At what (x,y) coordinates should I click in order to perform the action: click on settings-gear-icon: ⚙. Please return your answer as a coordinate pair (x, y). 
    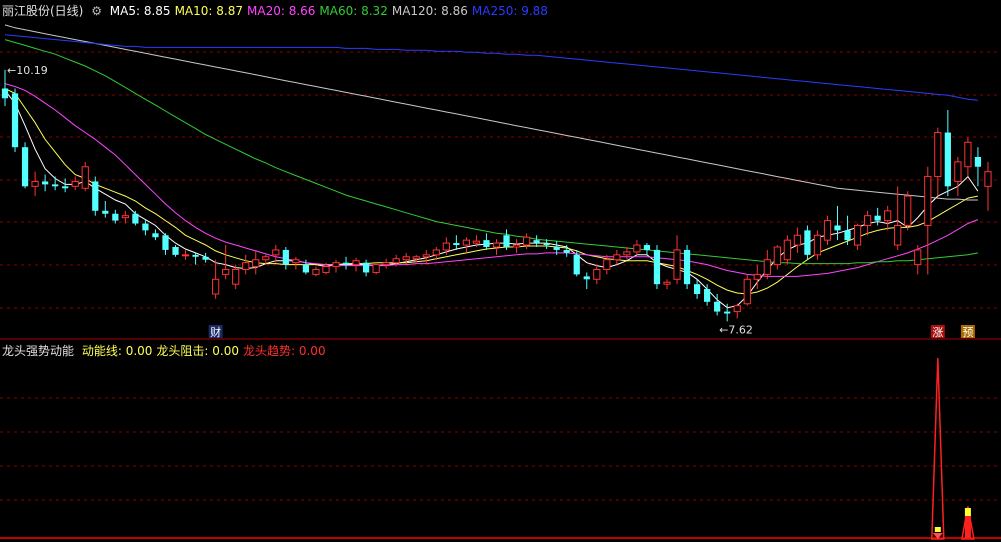
    Looking at the image, I should click on (96, 11).